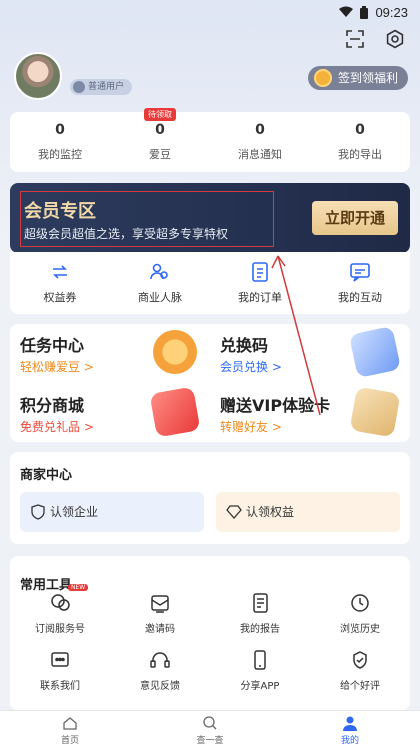 Image resolution: width=420 pixels, height=750 pixels. I want to click on redeem-code: 兑换码 会员兑换 >, so click(307, 352).